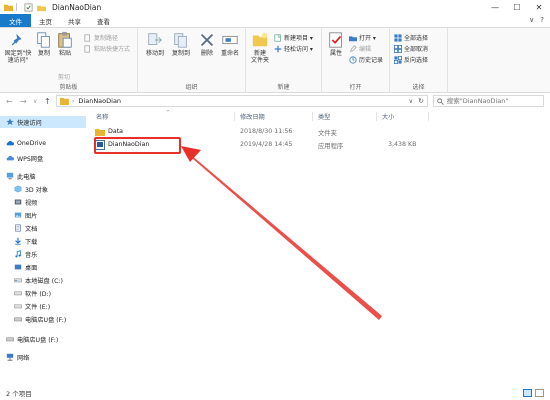  I want to click on forward-button: →, so click(23, 101).